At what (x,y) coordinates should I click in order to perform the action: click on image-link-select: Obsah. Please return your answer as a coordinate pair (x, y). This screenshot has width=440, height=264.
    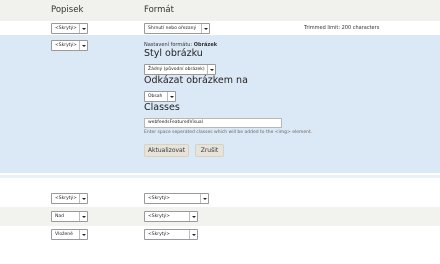
    Looking at the image, I should click on (160, 96).